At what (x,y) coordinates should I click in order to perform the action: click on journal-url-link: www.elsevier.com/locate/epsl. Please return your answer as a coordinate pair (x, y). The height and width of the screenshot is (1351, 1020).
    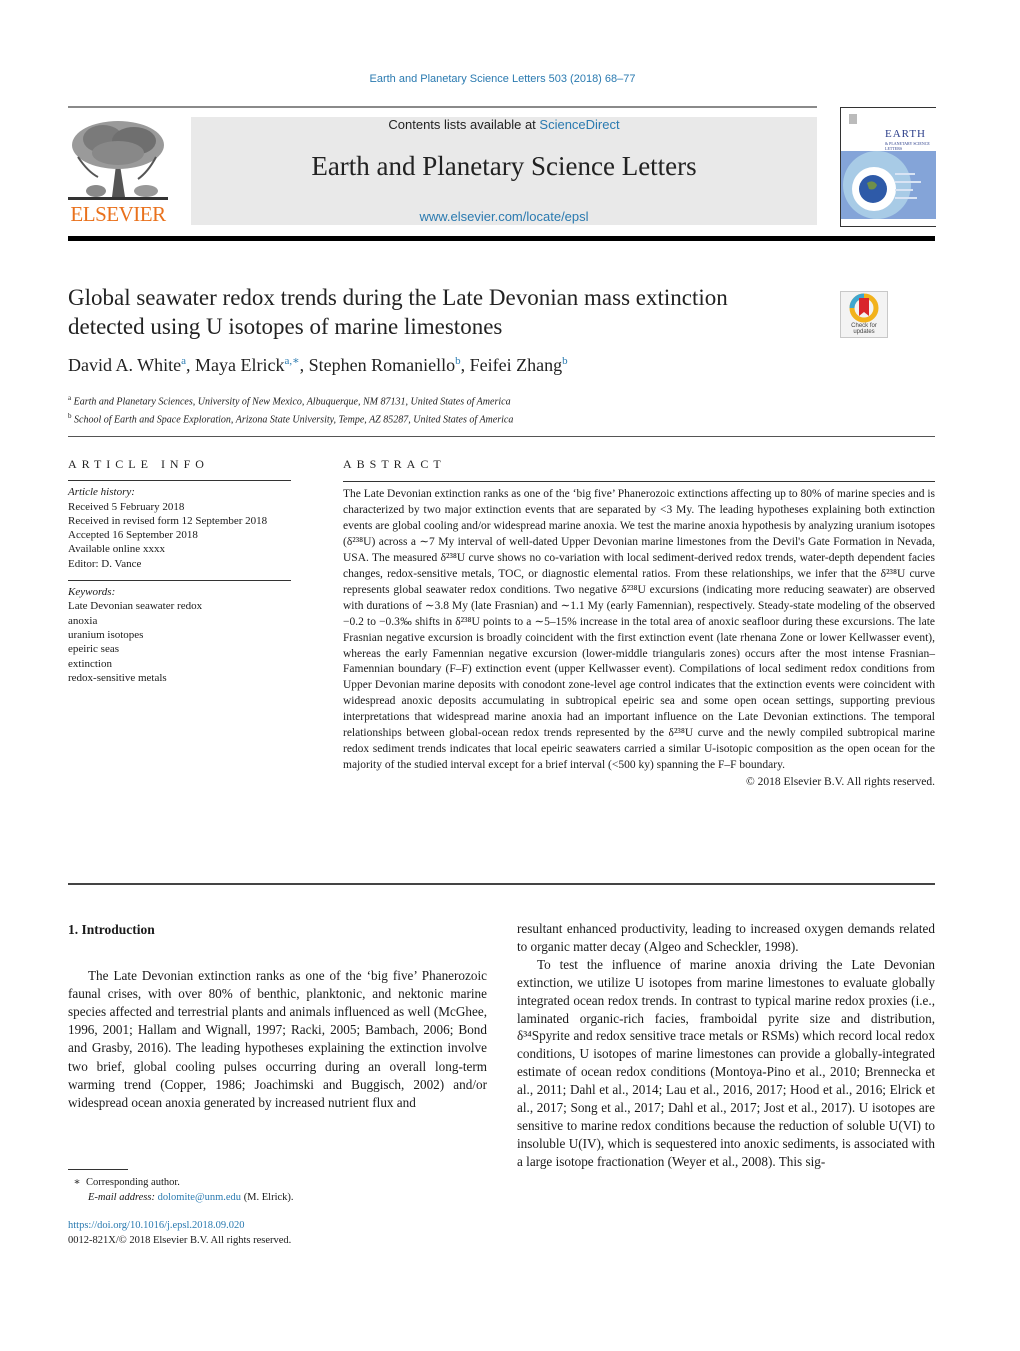
    Looking at the image, I should click on (504, 216).